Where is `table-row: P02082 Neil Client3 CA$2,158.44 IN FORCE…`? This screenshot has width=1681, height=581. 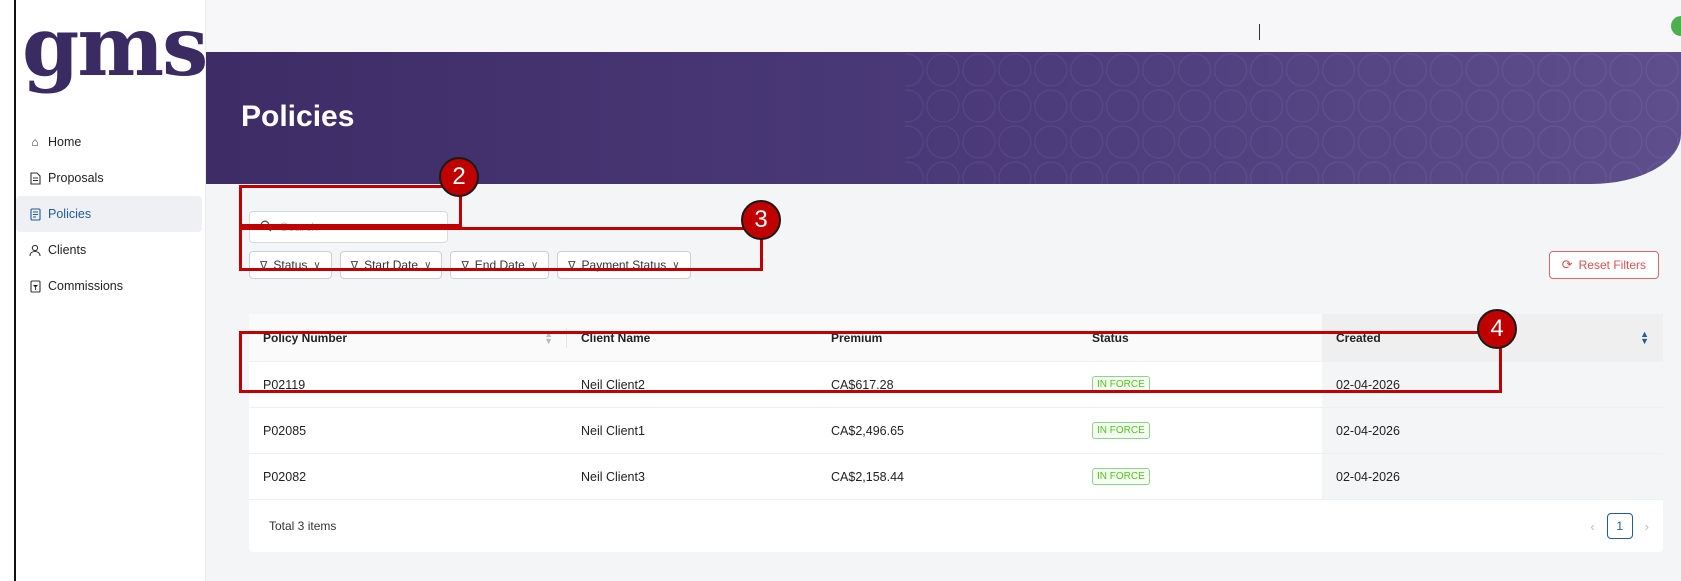
table-row: P02082 Neil Client3 CA$2,158.44 IN FORCE… is located at coordinates (956, 477).